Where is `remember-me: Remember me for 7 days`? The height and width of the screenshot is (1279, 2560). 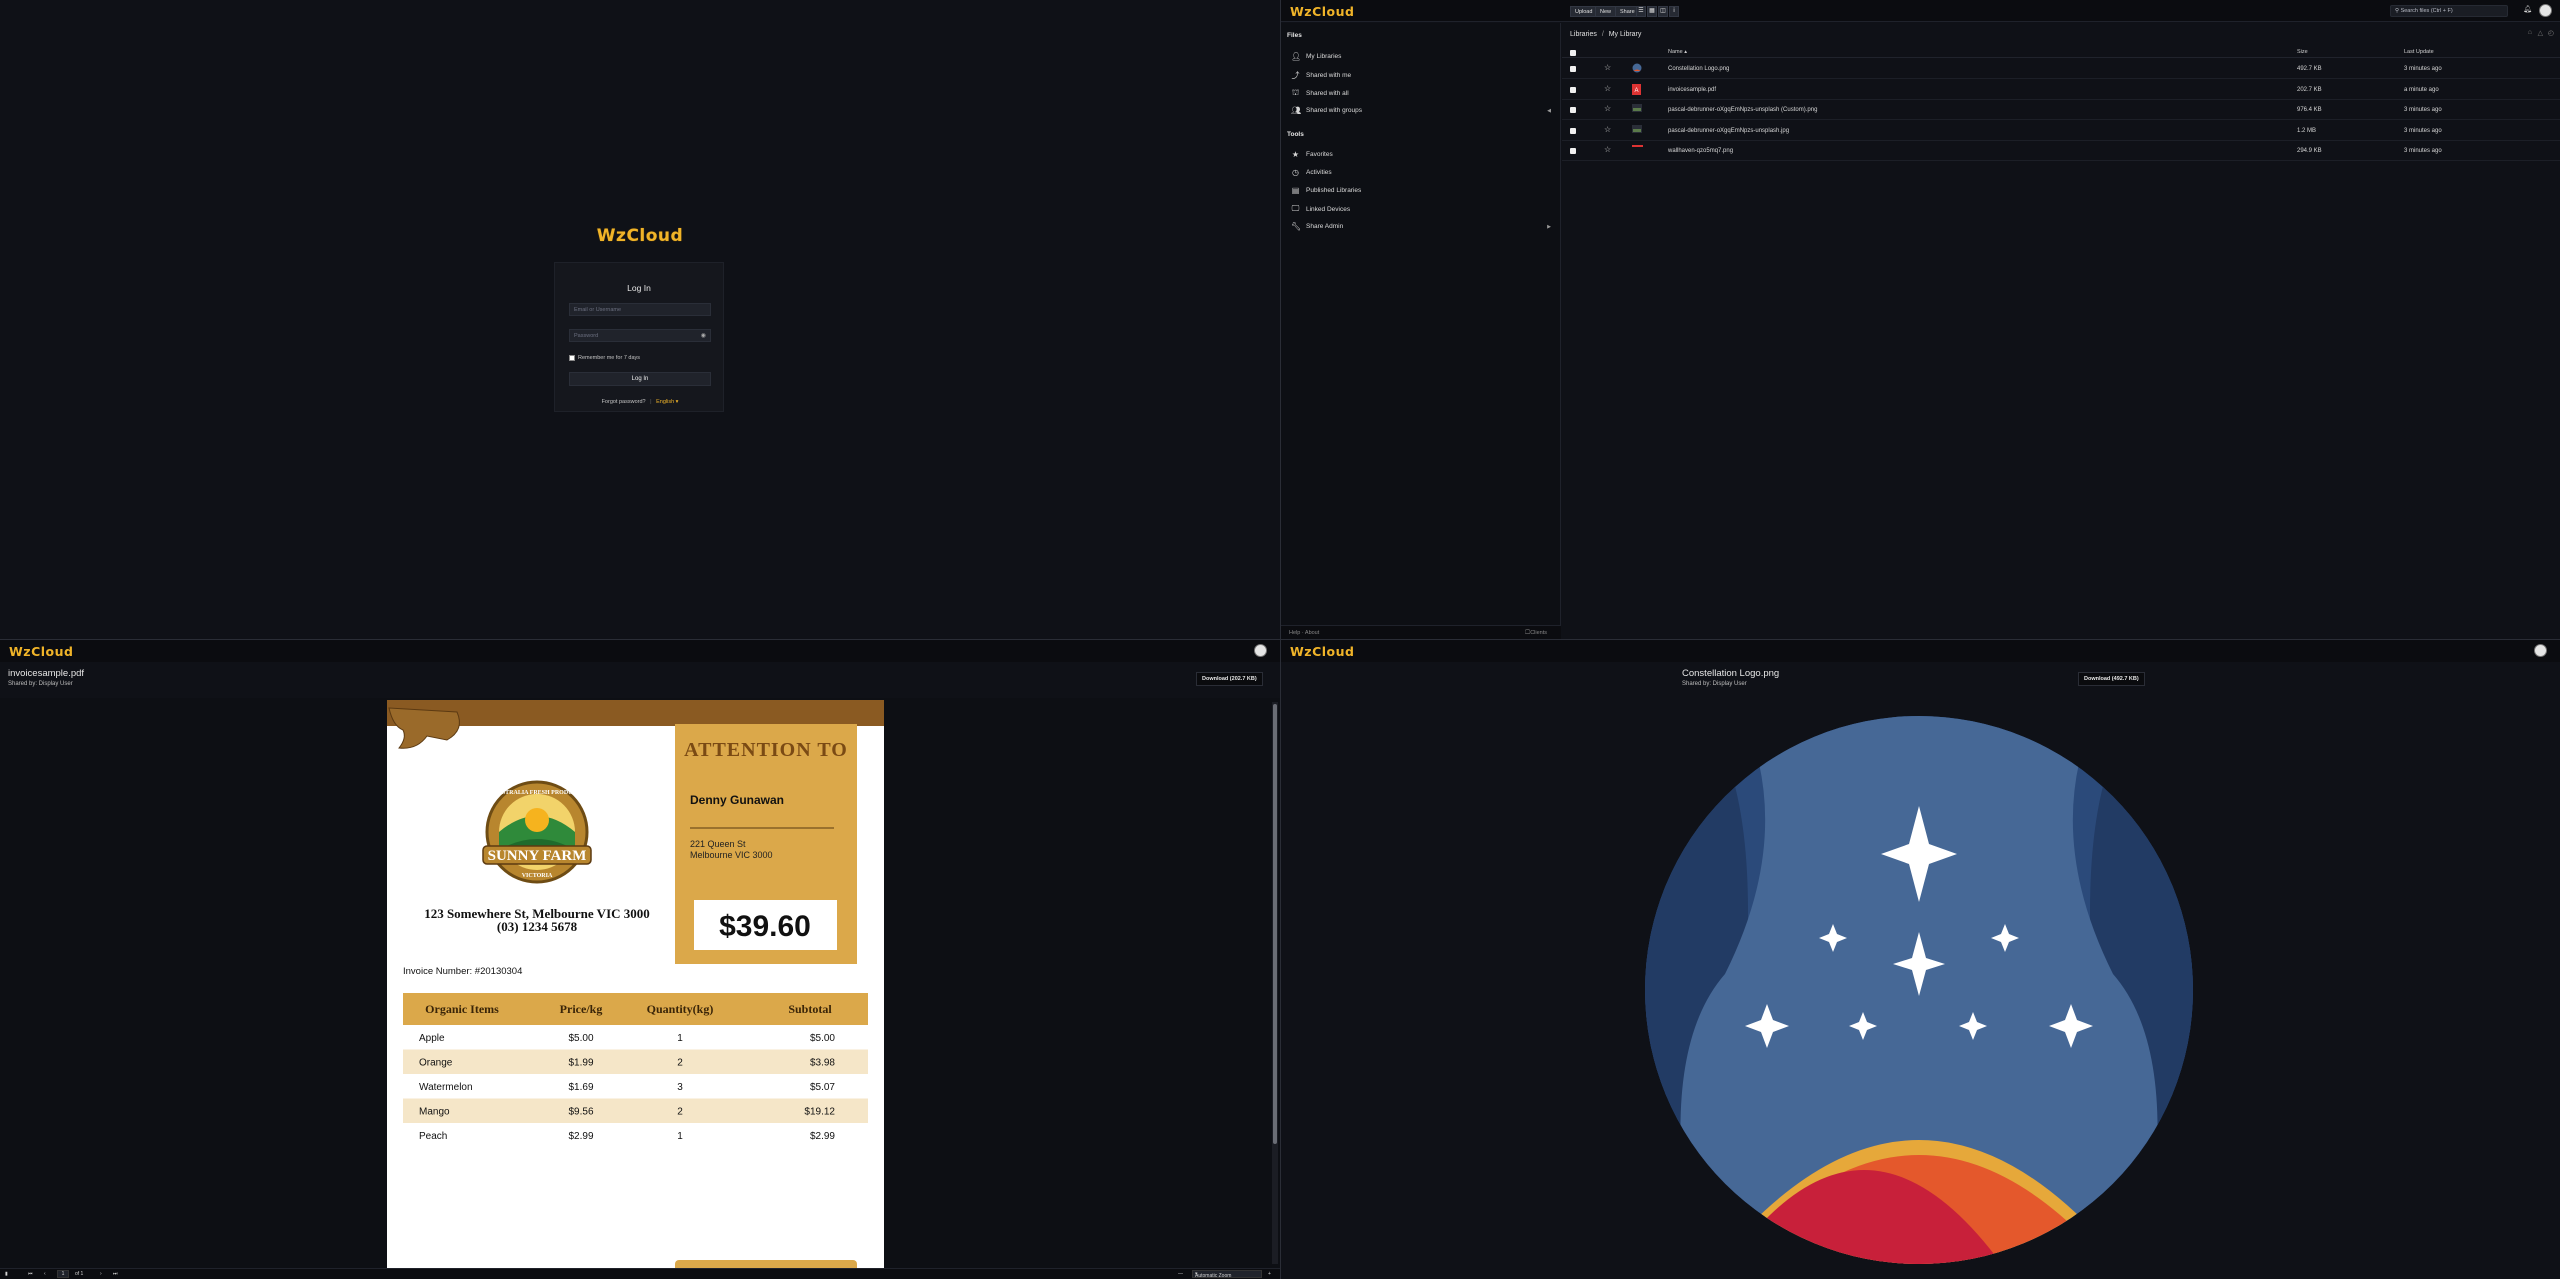
remember-me: Remember me for 7 days is located at coordinates (604, 358).